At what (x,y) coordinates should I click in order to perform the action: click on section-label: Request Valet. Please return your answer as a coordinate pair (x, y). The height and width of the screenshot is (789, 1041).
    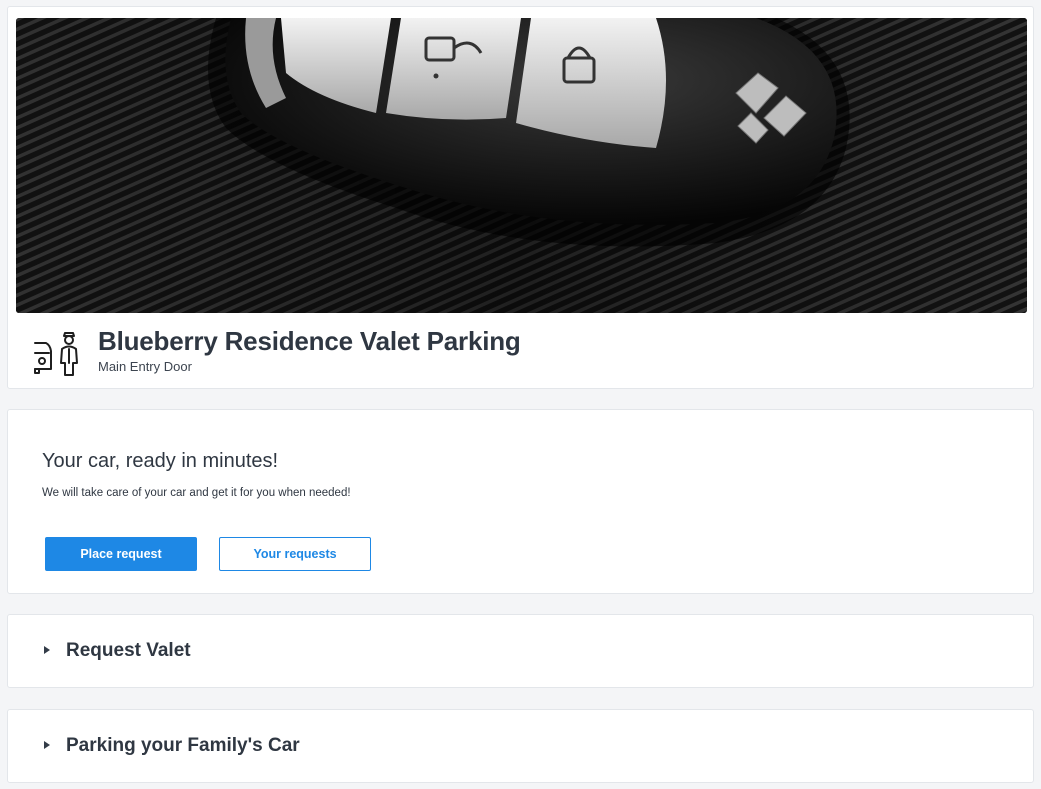
    Looking at the image, I should click on (128, 650).